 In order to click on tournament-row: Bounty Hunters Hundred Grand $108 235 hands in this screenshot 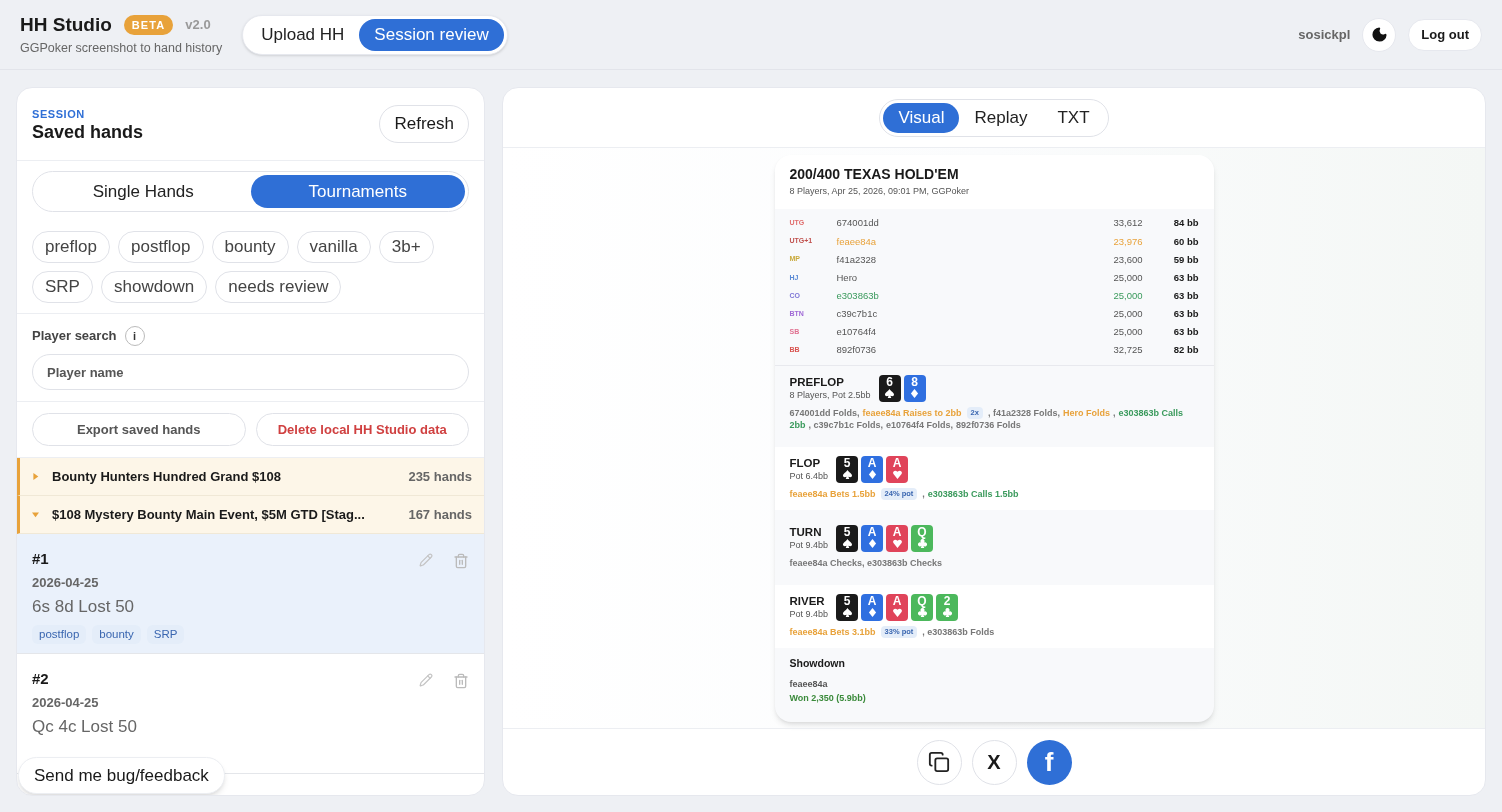, I will do `click(250, 477)`.